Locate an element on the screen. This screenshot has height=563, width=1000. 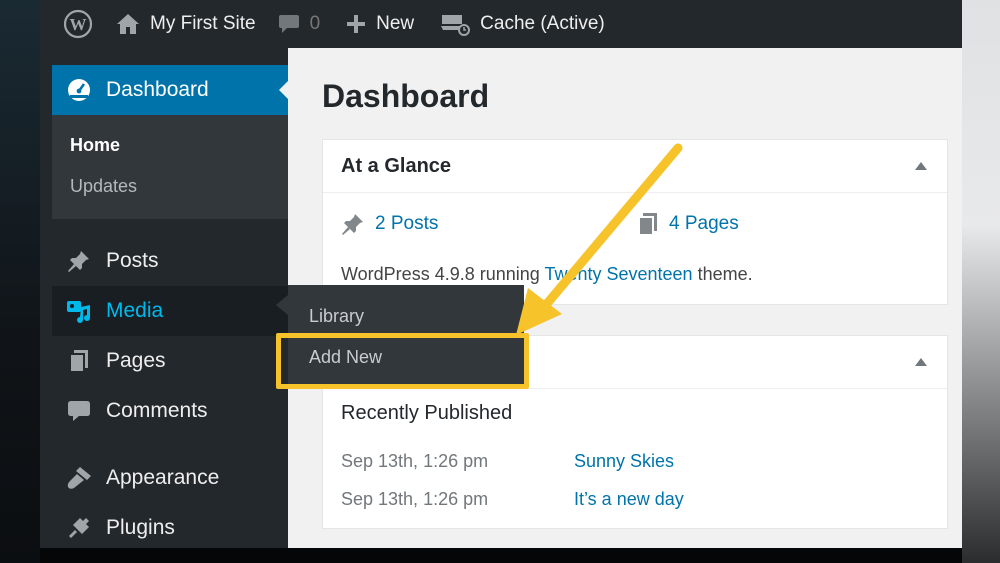
theme-suffix: theme. is located at coordinates (722, 274).